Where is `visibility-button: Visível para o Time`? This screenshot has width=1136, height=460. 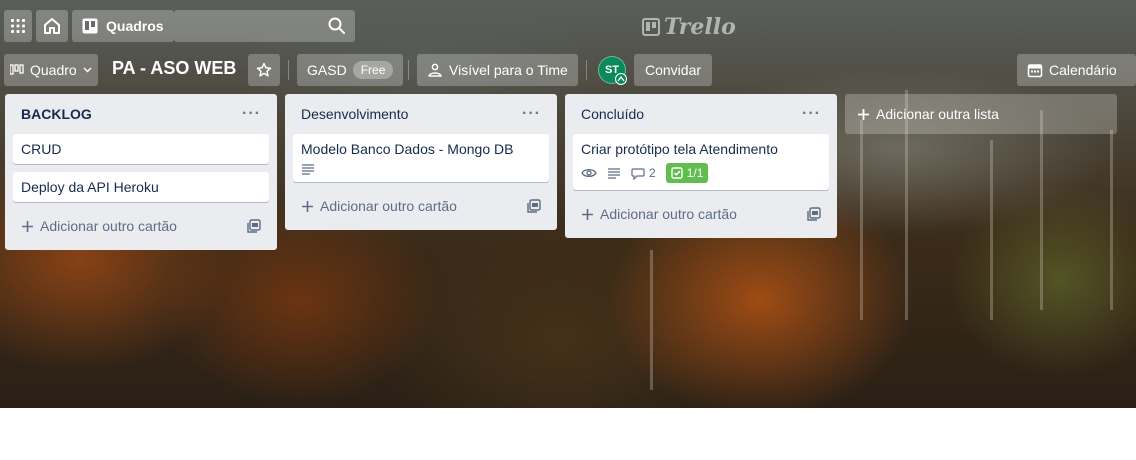
visibility-button: Visível para o Time is located at coordinates (497, 70).